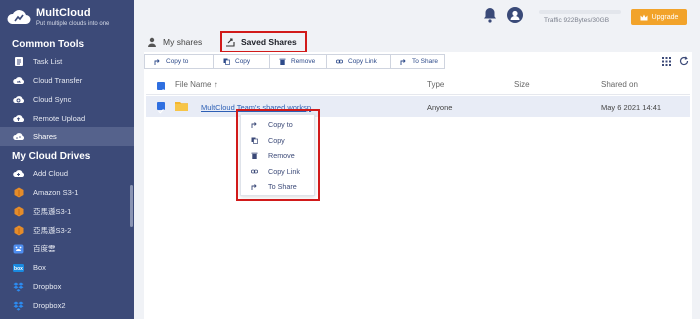  Describe the element at coordinates (230, 42) in the screenshot. I see `saved-share-icon` at that location.